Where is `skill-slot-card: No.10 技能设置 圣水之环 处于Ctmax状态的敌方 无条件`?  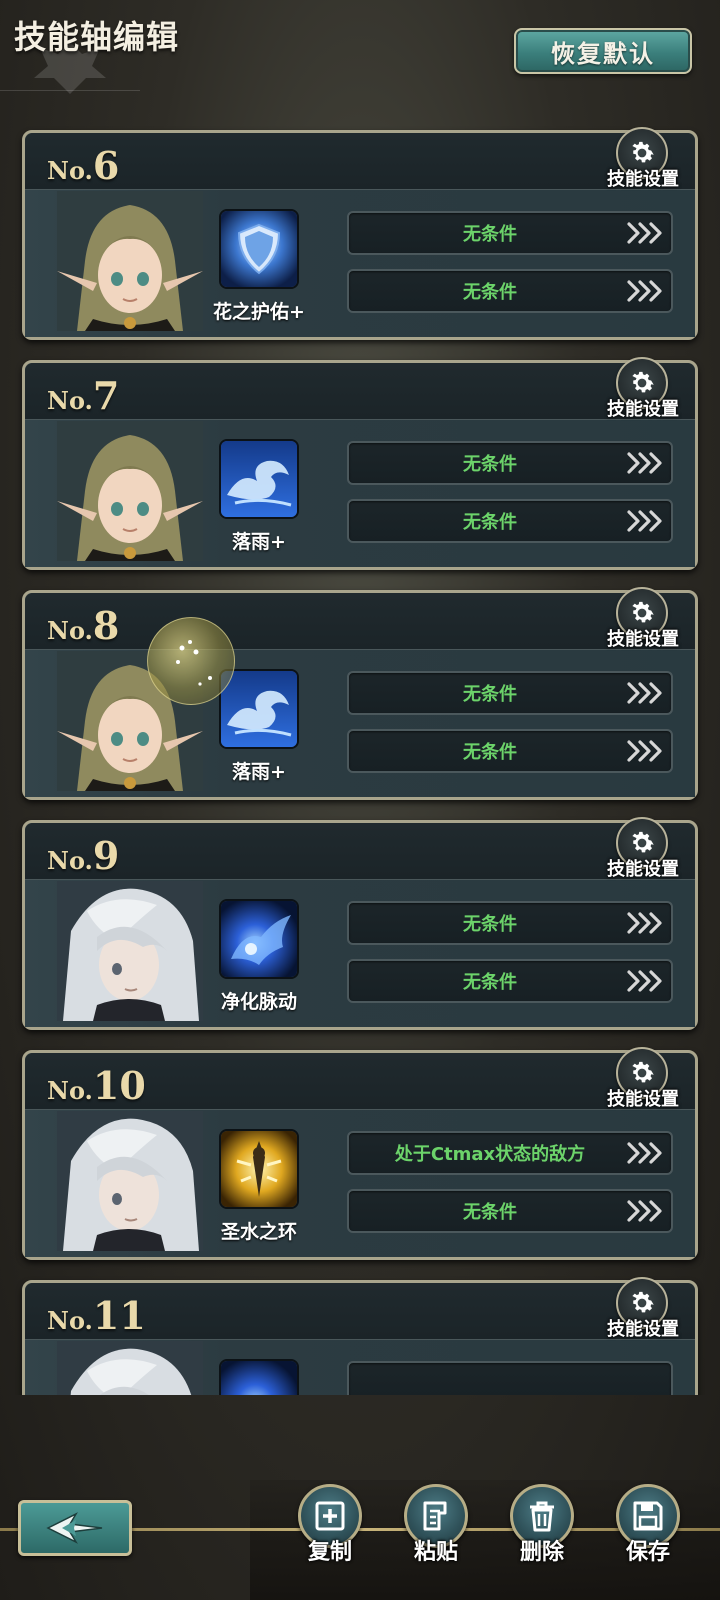
skill-slot-card: No.10 技能设置 圣水之环 处于Ctmax状态的敌方 无条件 is located at coordinates (360, 1153).